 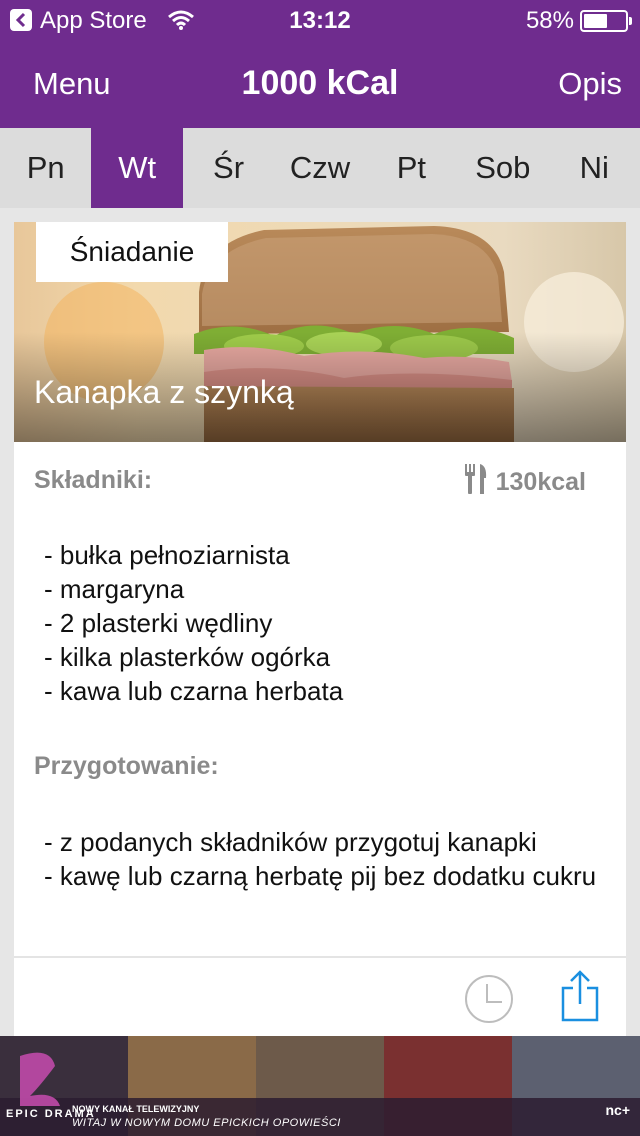 I want to click on calories-info: 130kcal, so click(x=525, y=482).